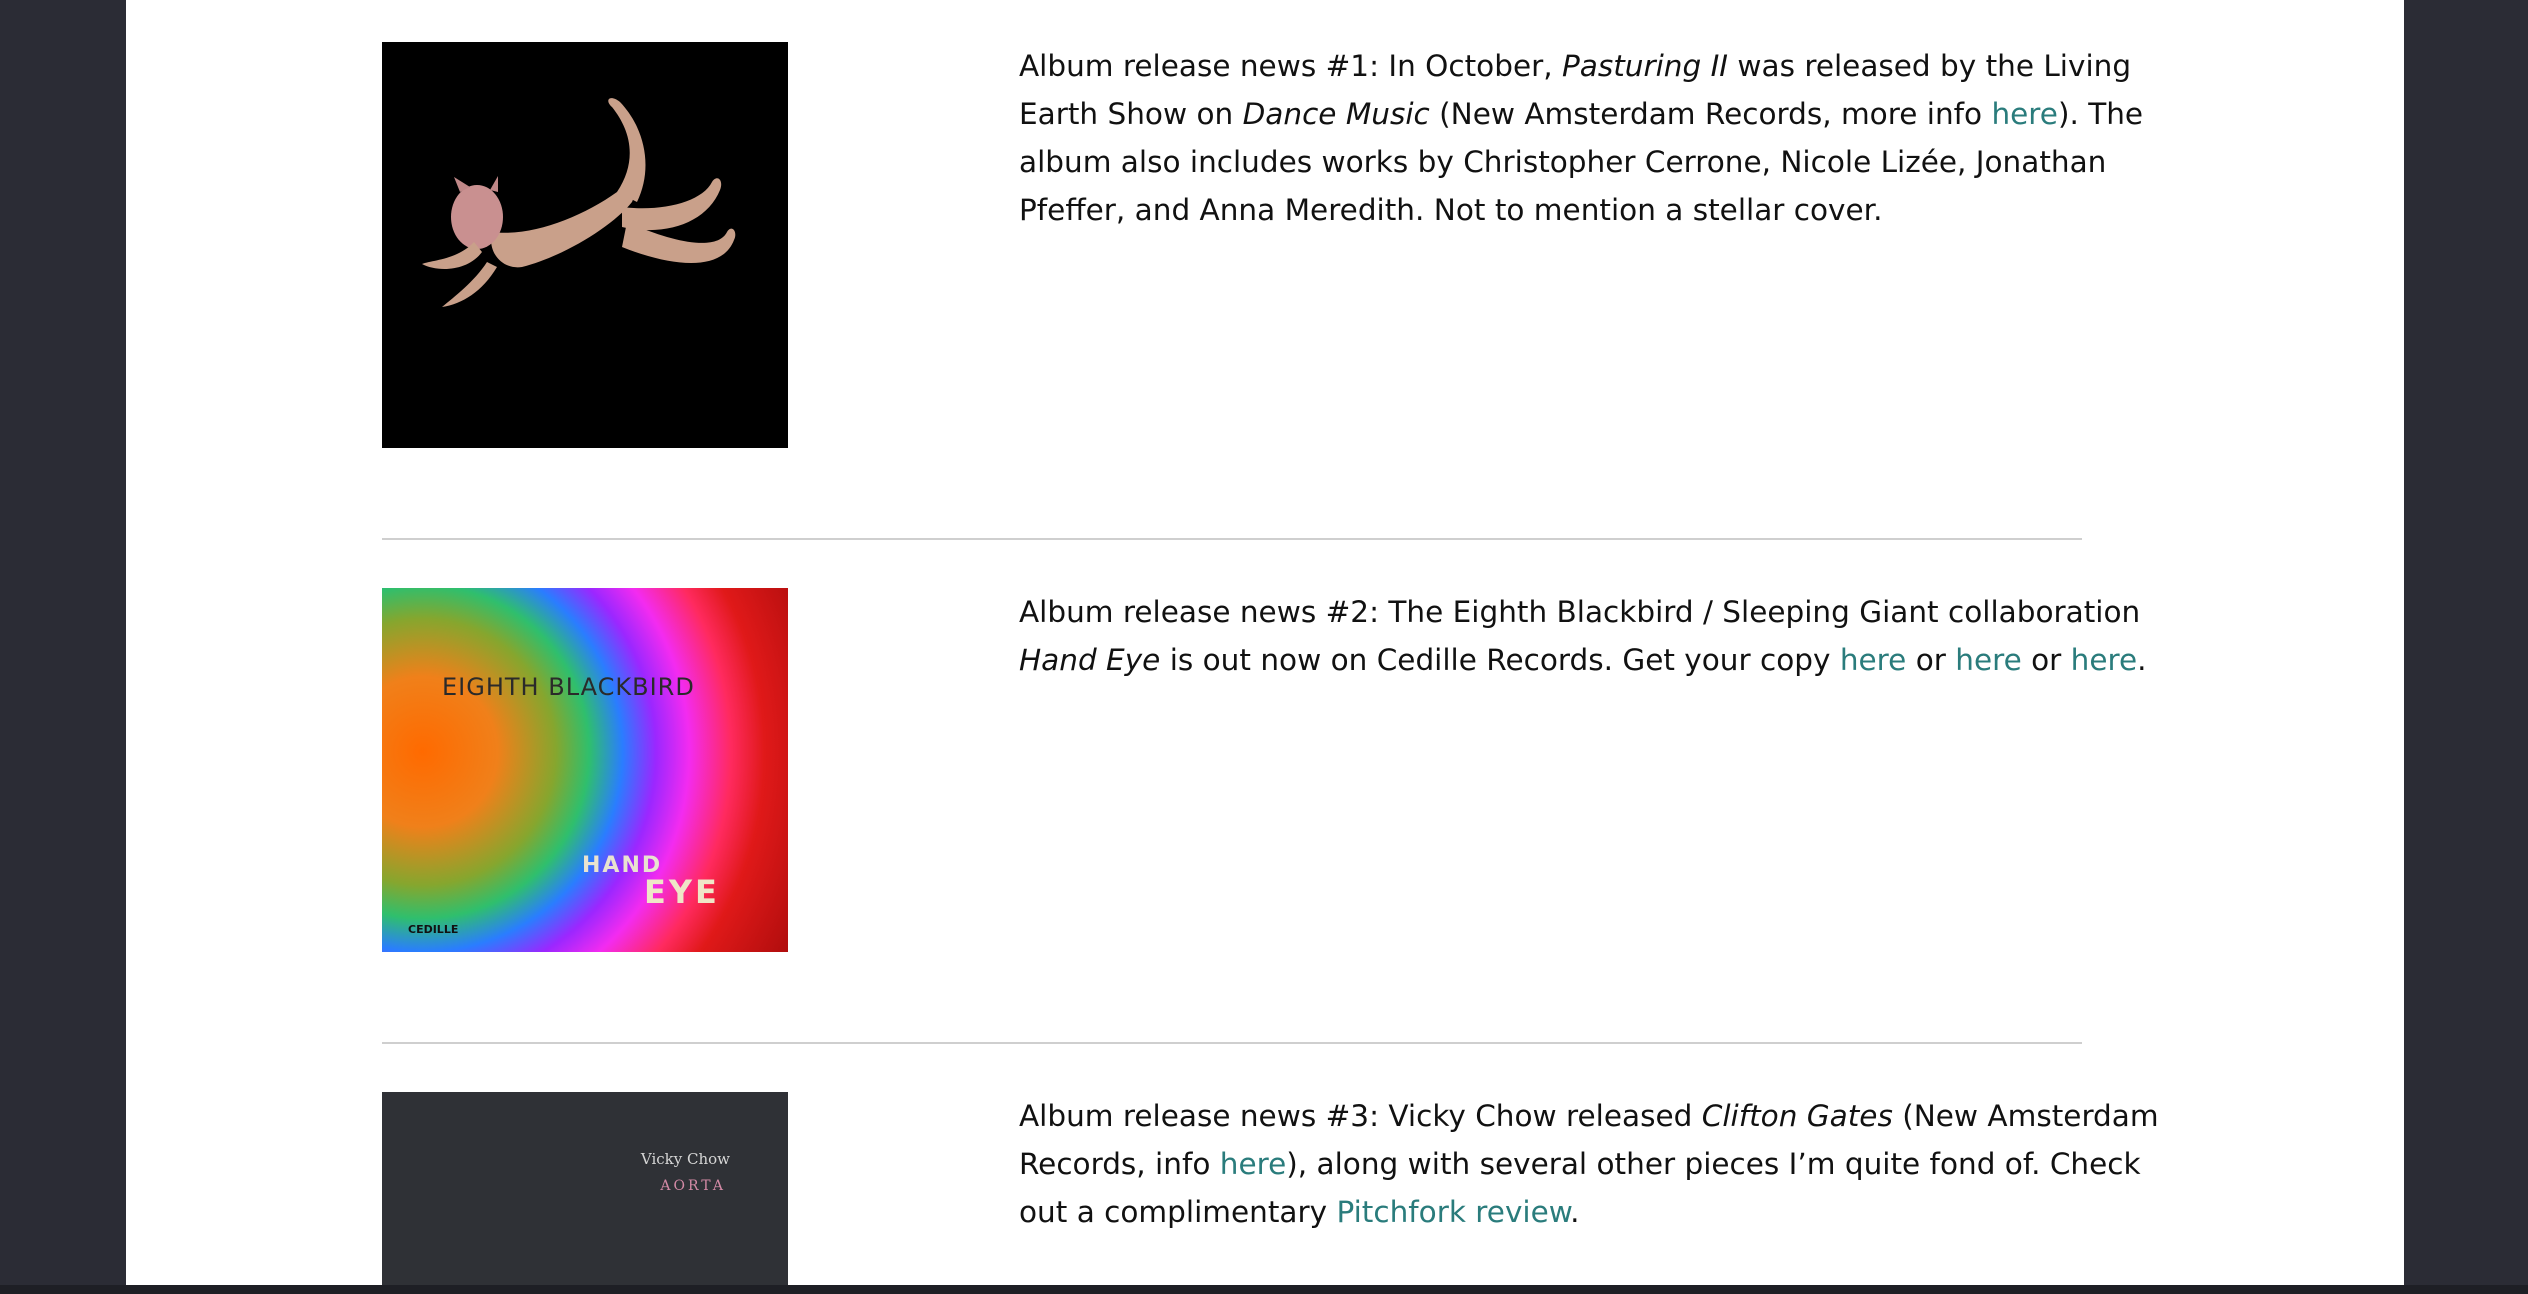 Image resolution: width=2528 pixels, height=1294 pixels. I want to click on album-title: Pasturing II, so click(1645, 66).